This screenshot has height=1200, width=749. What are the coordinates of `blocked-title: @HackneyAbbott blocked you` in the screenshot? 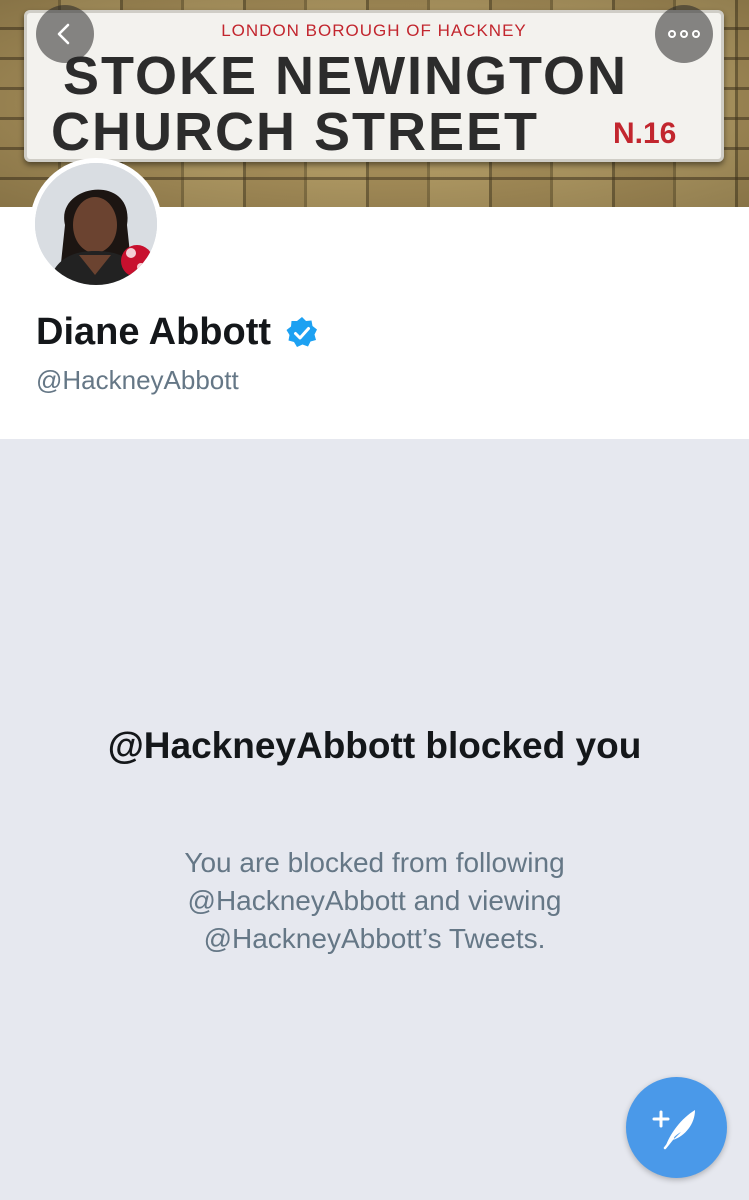 It's located at (374, 745).